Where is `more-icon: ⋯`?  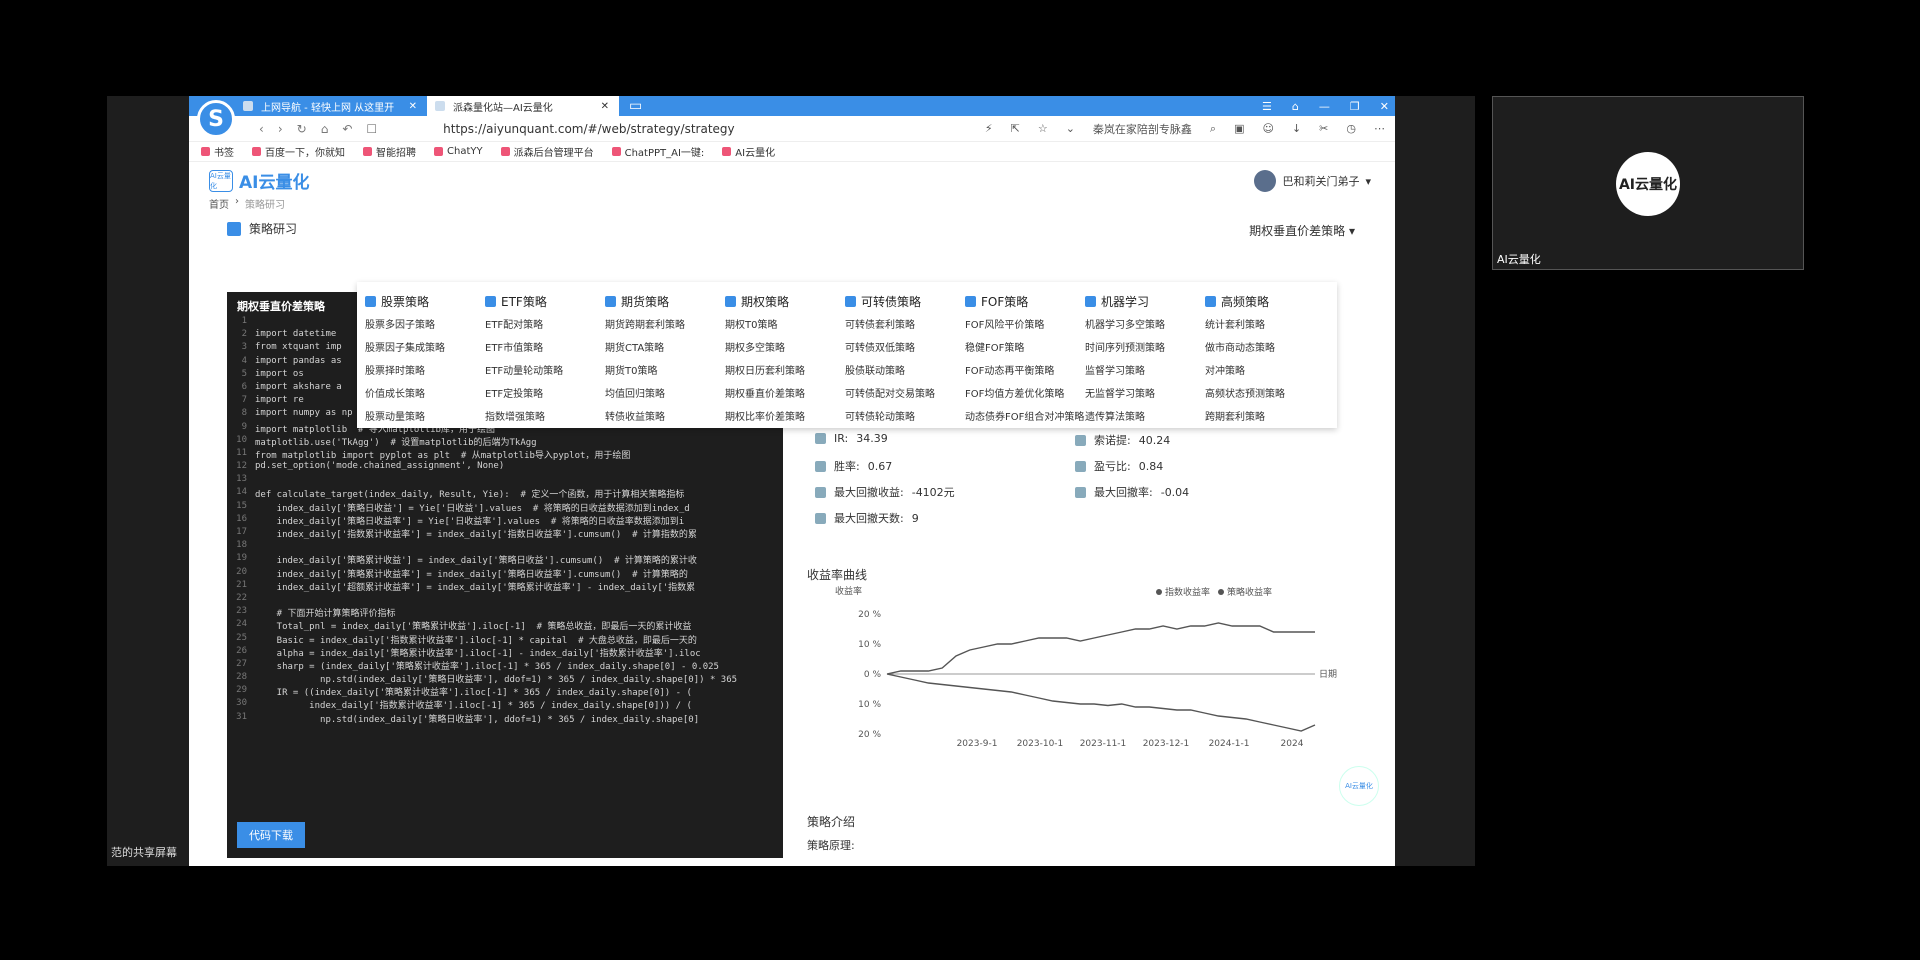
more-icon: ⋯ is located at coordinates (1379, 128).